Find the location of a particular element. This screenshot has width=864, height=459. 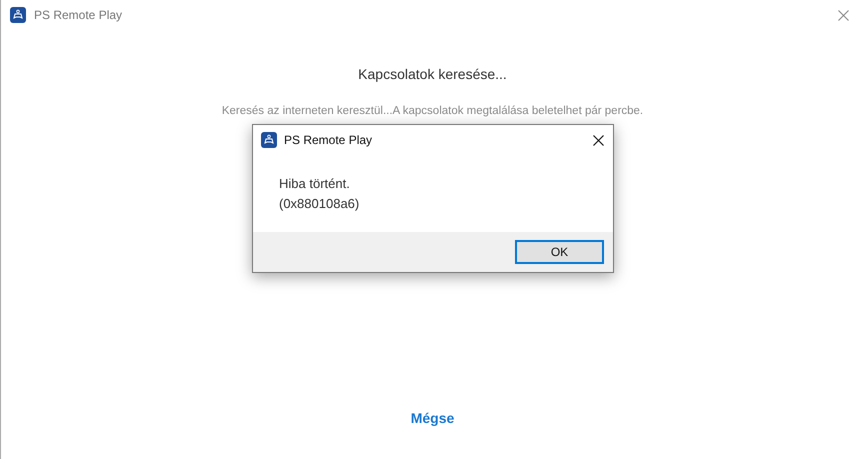

dialog-title: PS Remote Play is located at coordinates (328, 140).